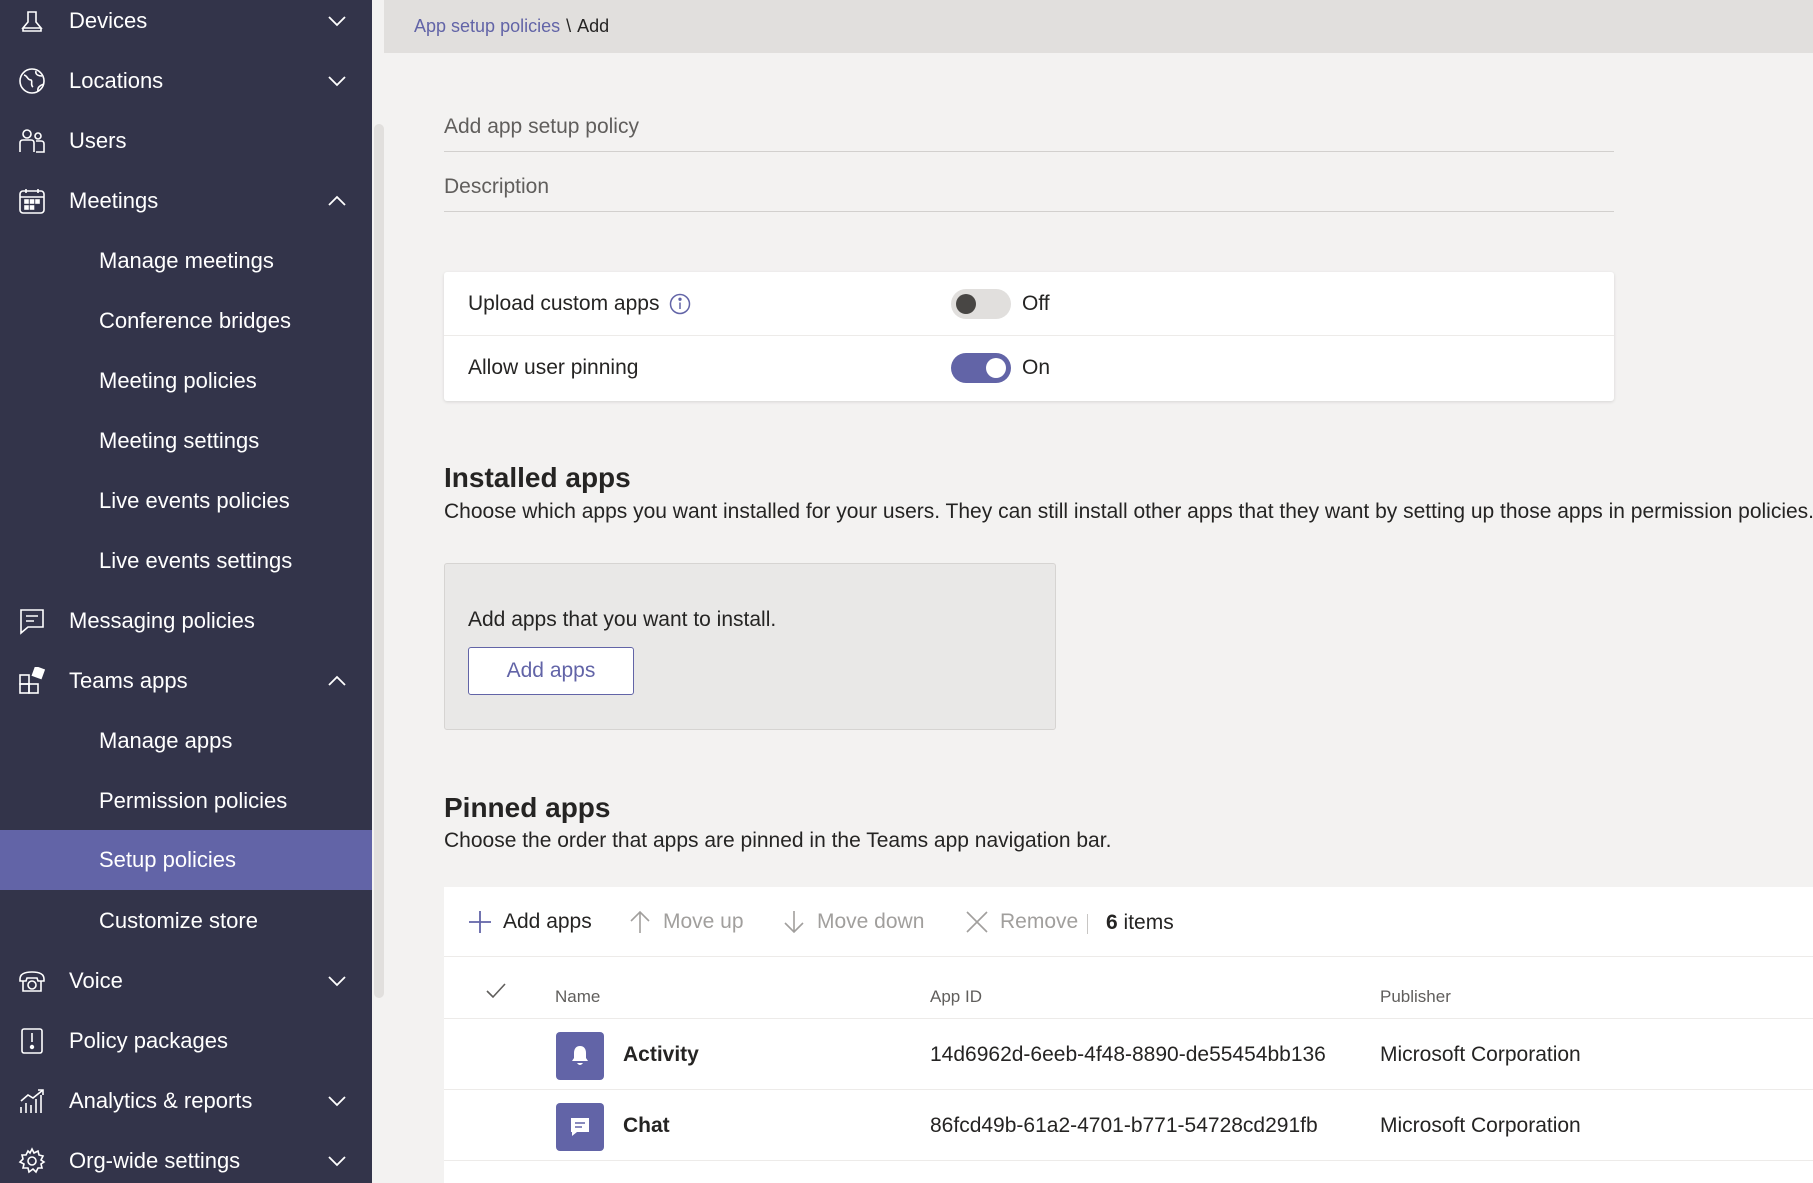 The width and height of the screenshot is (1813, 1183). What do you see at coordinates (379, 561) in the screenshot?
I see `sidebar-scrollbar` at bounding box center [379, 561].